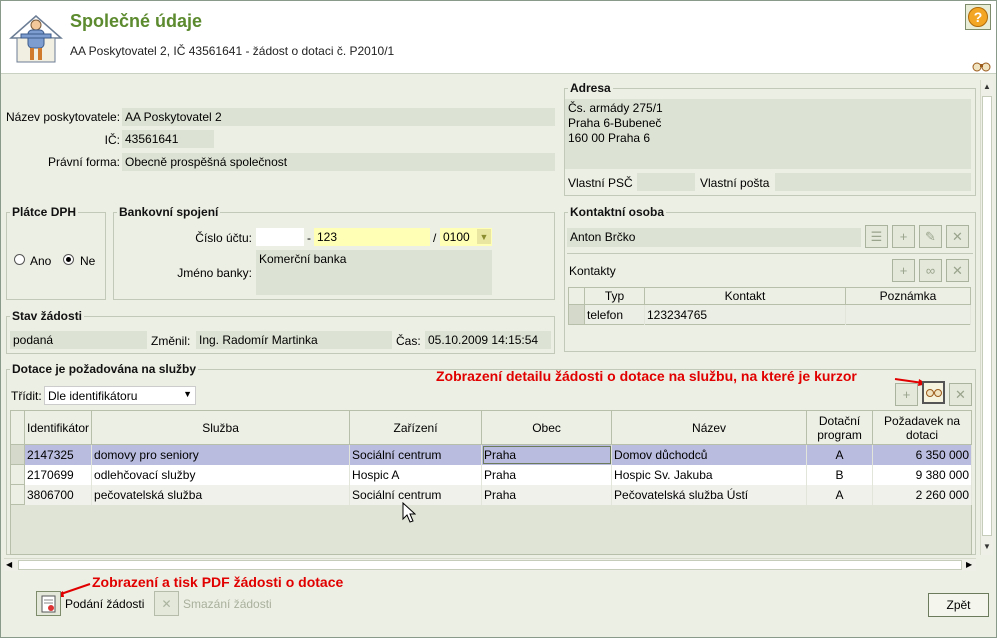 This screenshot has height=638, width=997. What do you see at coordinates (987, 546) in the screenshot?
I see `scroll-down-icon: ▼` at bounding box center [987, 546].